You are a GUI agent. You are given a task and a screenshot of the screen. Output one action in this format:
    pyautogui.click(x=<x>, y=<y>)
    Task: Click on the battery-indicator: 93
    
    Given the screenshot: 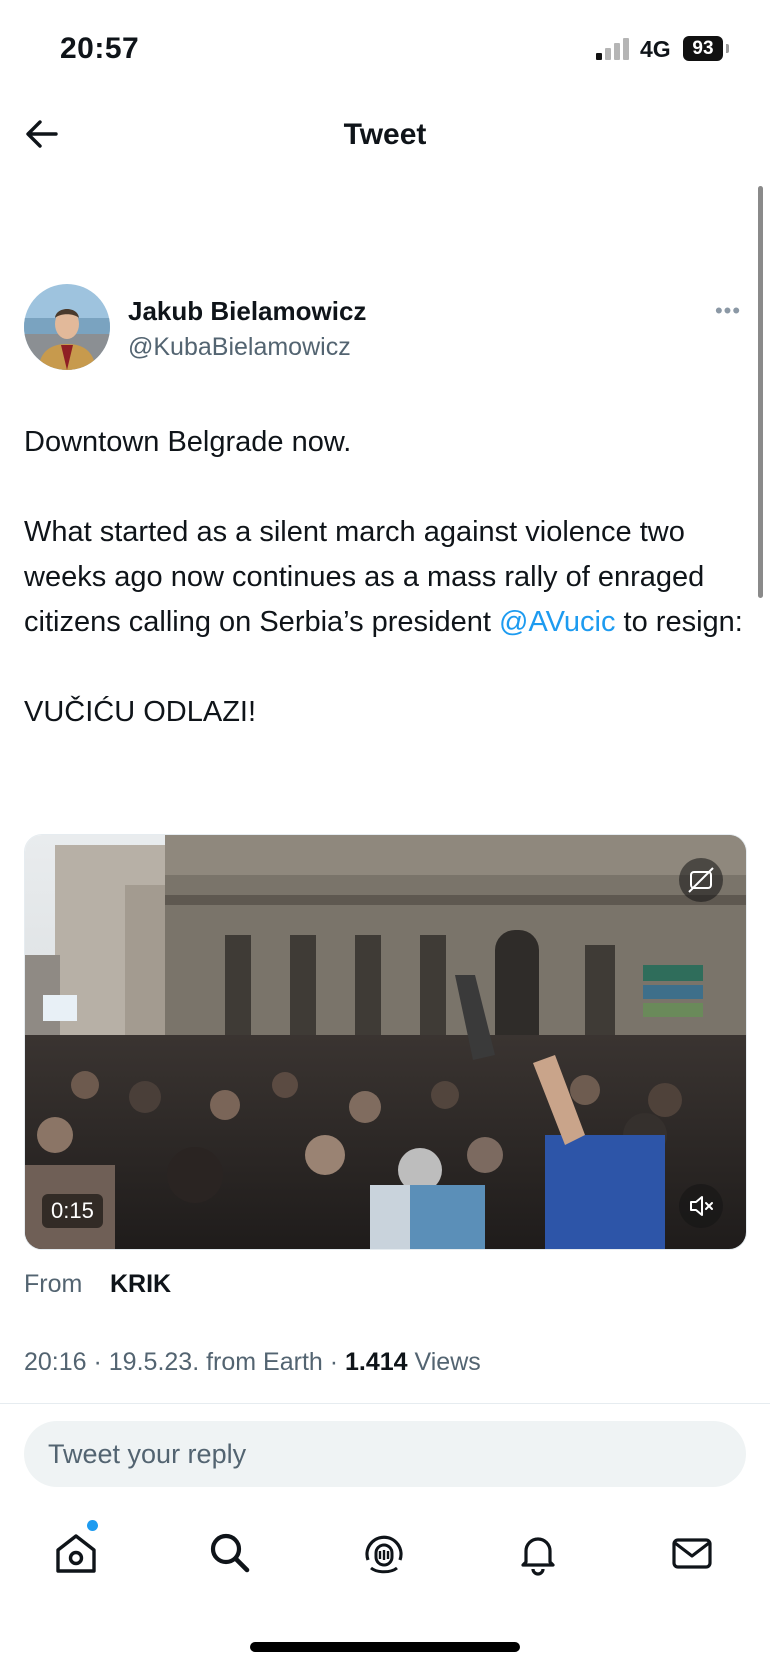 What is the action you would take?
    pyautogui.click(x=703, y=48)
    